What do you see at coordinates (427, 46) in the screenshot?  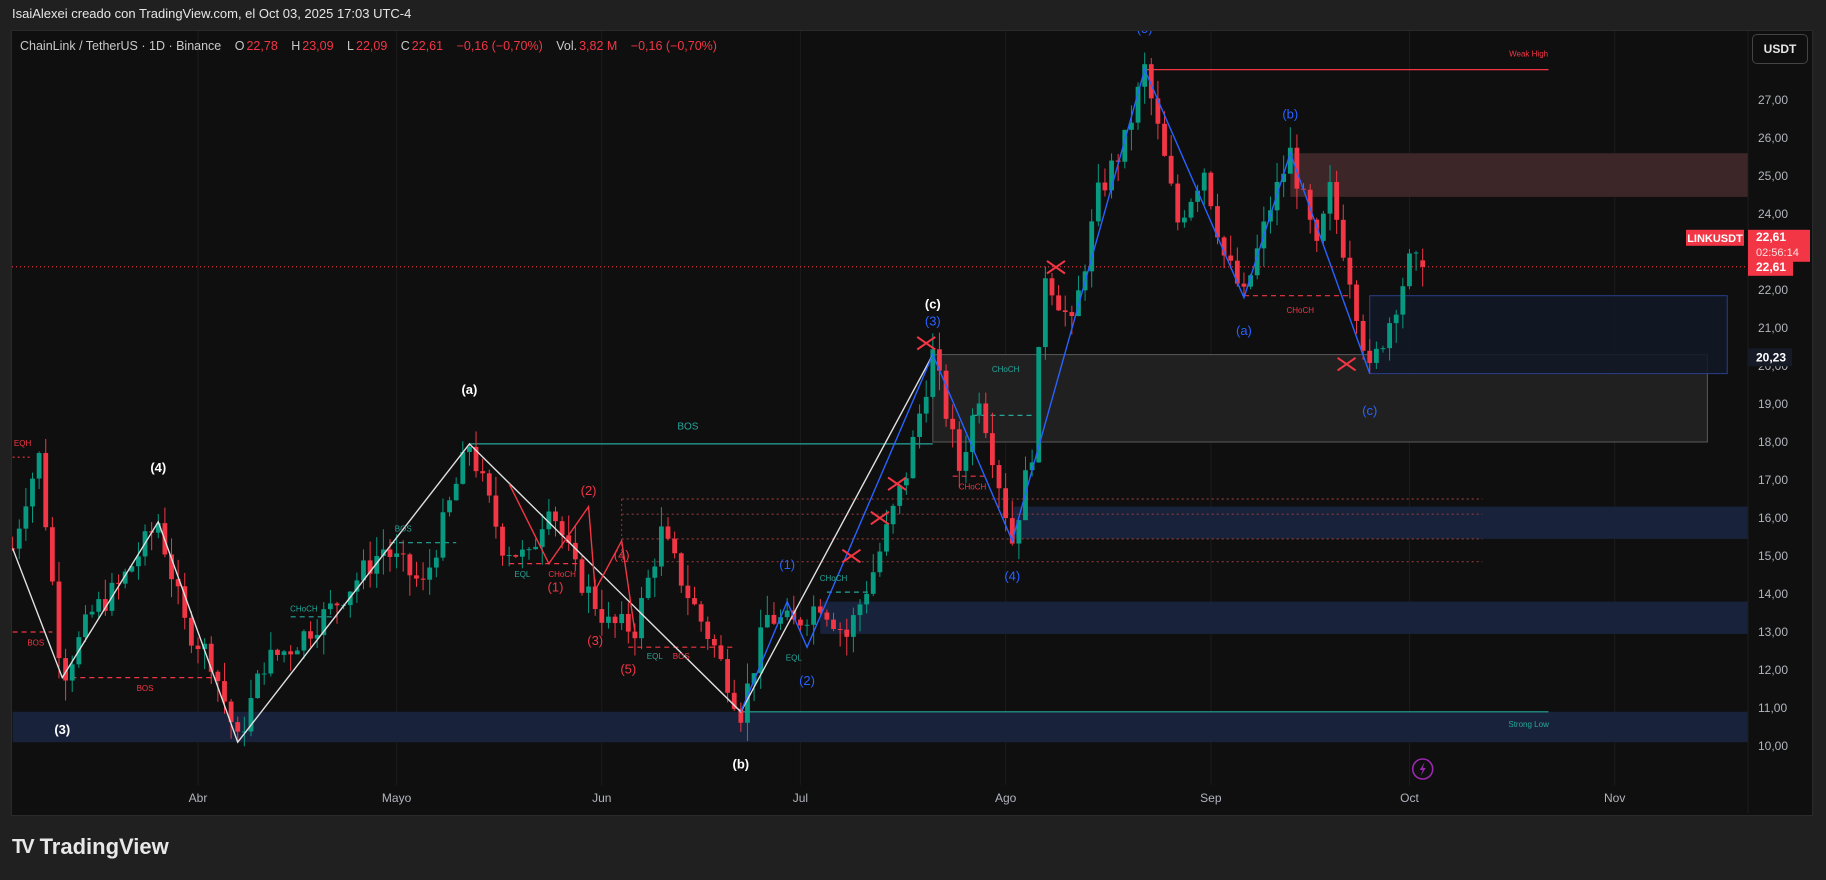 I see `close-value: 22,61` at bounding box center [427, 46].